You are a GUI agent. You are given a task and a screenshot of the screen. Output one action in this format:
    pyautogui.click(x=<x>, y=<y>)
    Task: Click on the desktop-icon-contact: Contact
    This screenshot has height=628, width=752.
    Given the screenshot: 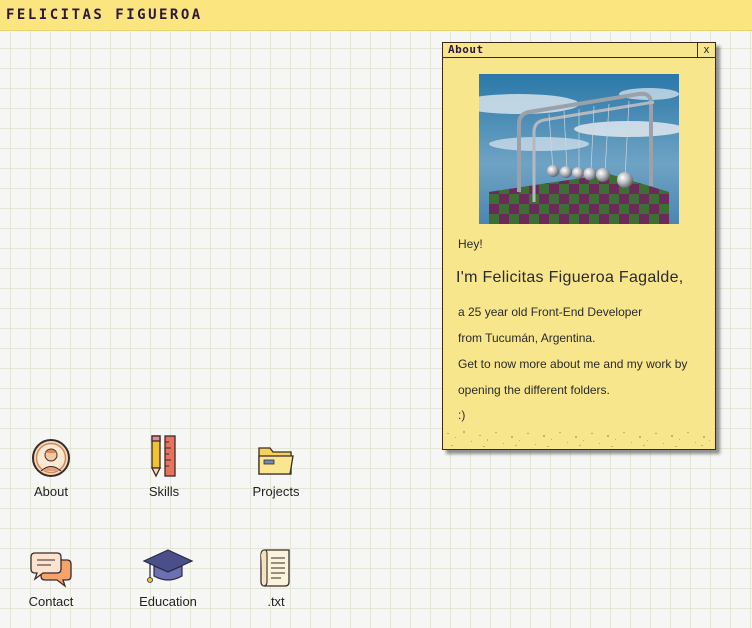 What is the action you would take?
    pyautogui.click(x=51, y=576)
    